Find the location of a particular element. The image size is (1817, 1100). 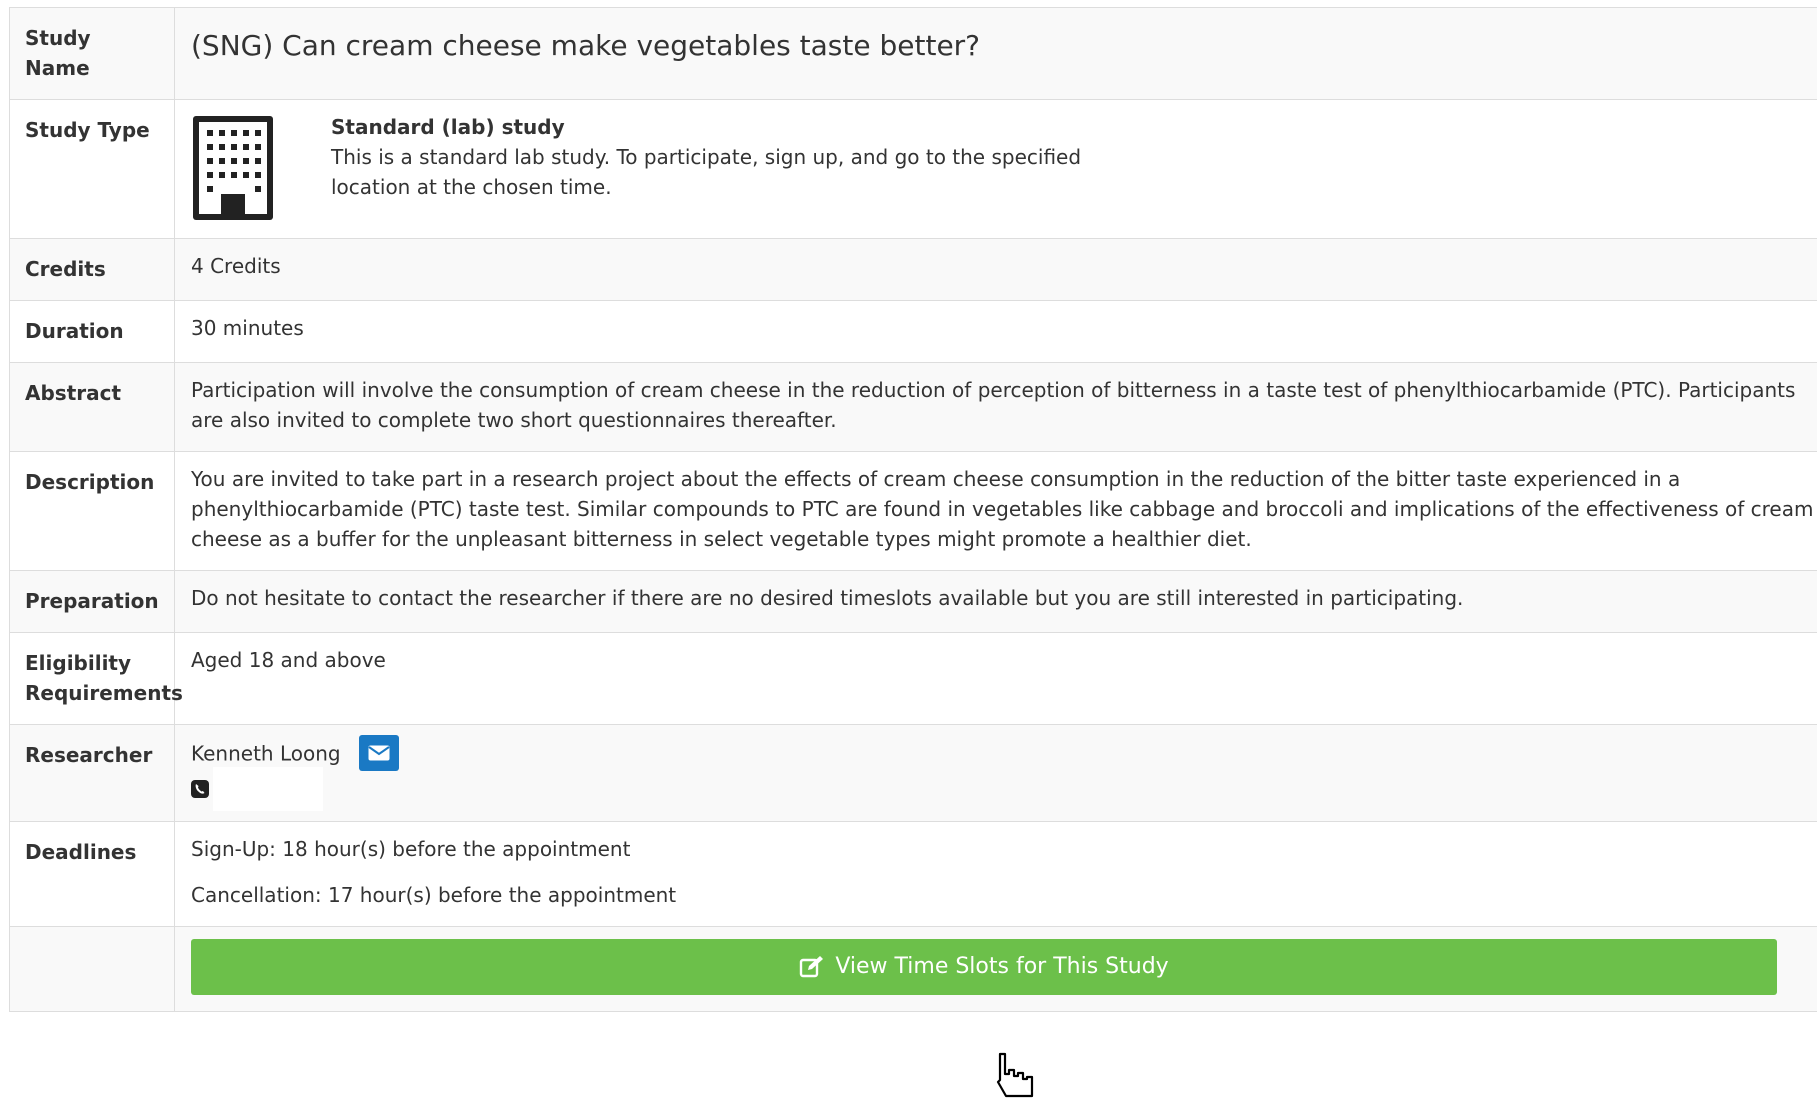

researcher-name: Kenneth Loong is located at coordinates (266, 754).